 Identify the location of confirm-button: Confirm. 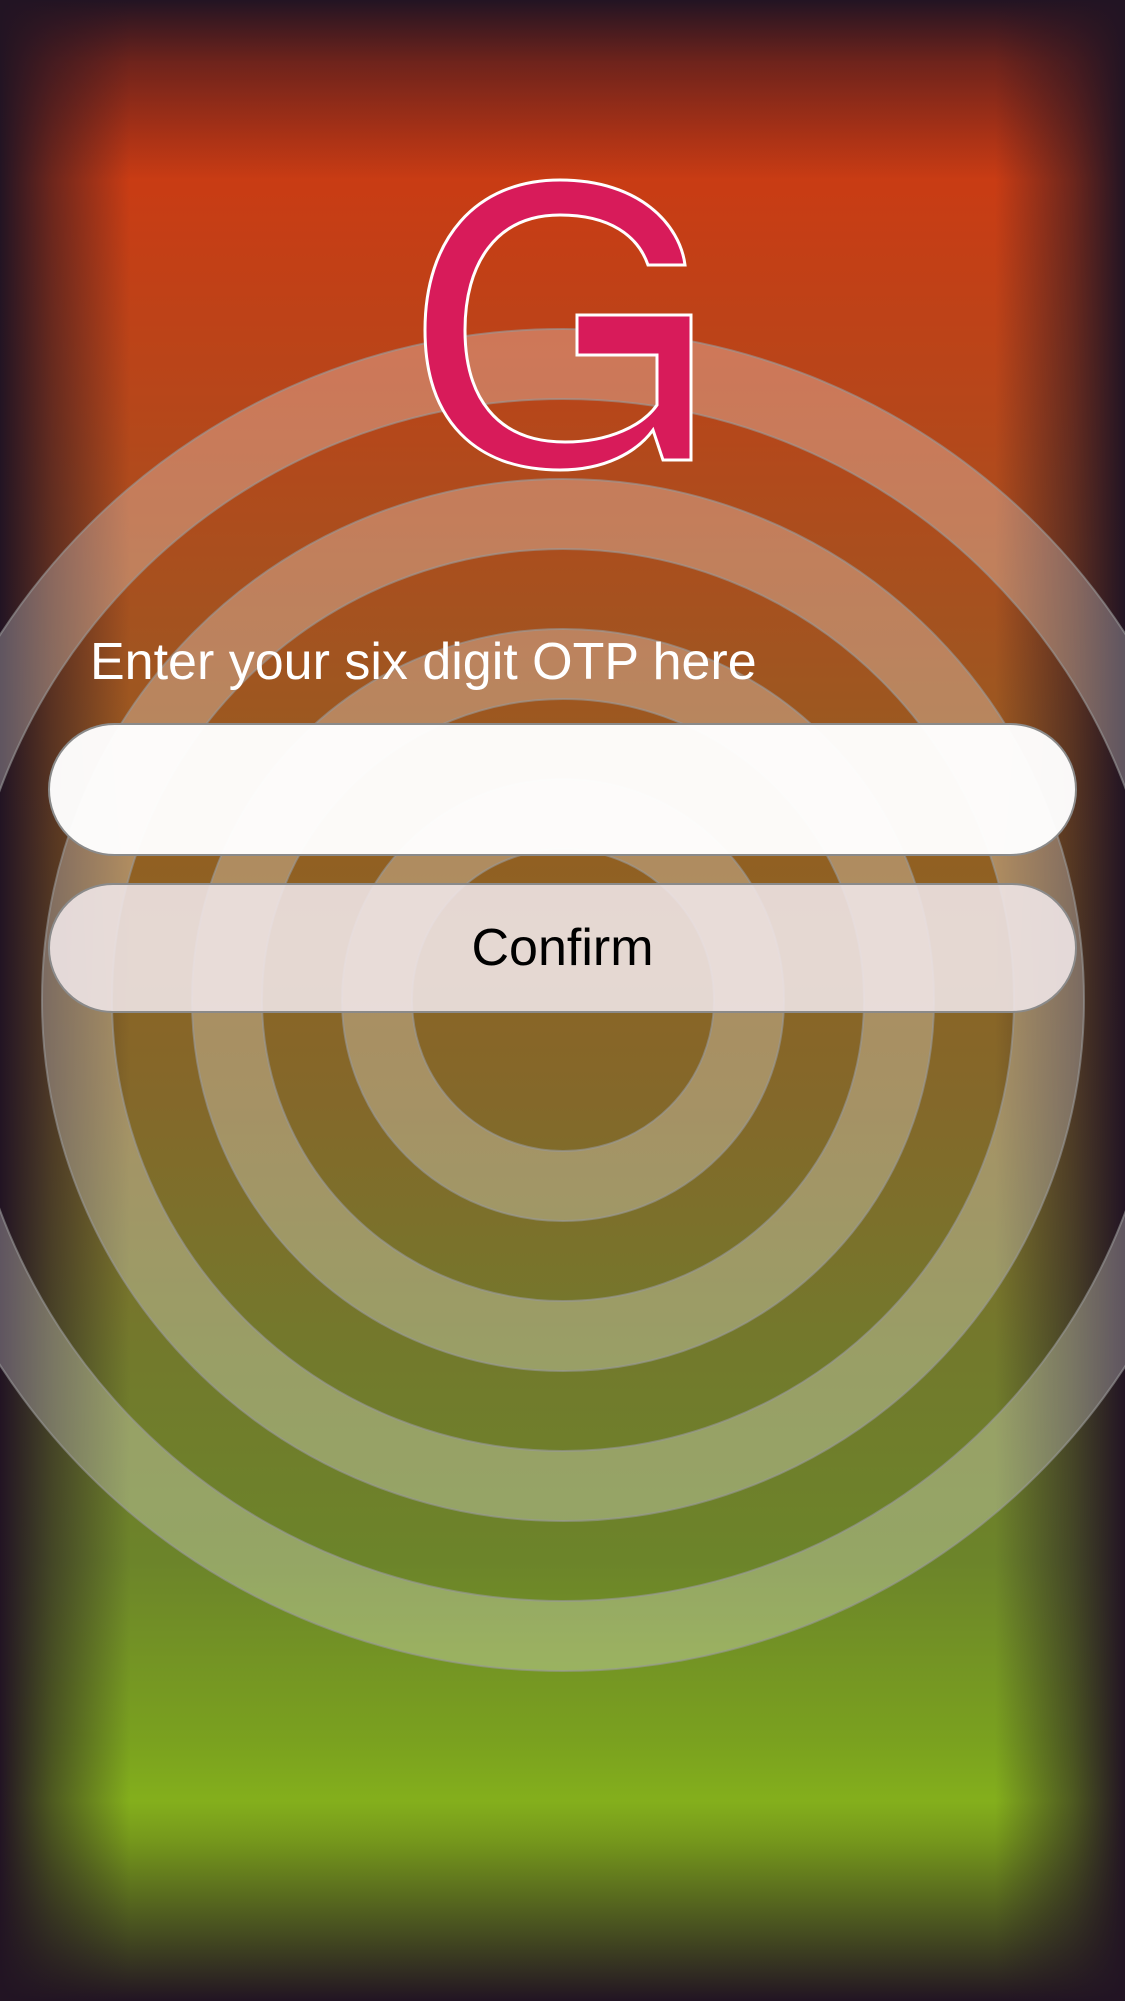
(562, 948).